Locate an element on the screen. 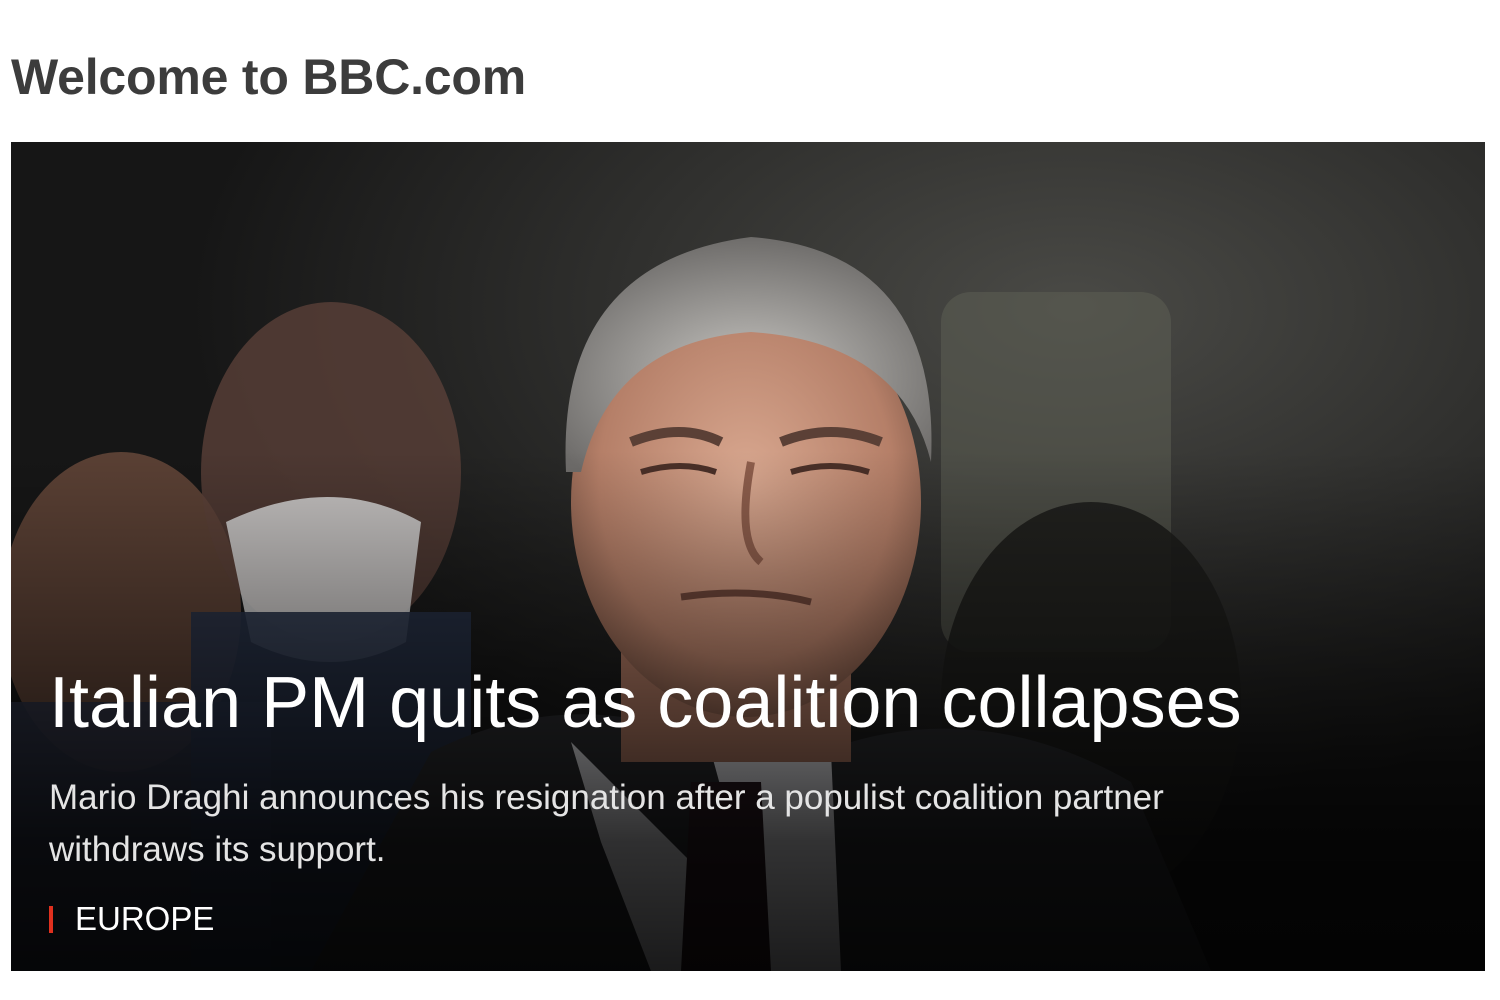 The image size is (1500, 1000). page-title: Welcome to BBC.com is located at coordinates (269, 77).